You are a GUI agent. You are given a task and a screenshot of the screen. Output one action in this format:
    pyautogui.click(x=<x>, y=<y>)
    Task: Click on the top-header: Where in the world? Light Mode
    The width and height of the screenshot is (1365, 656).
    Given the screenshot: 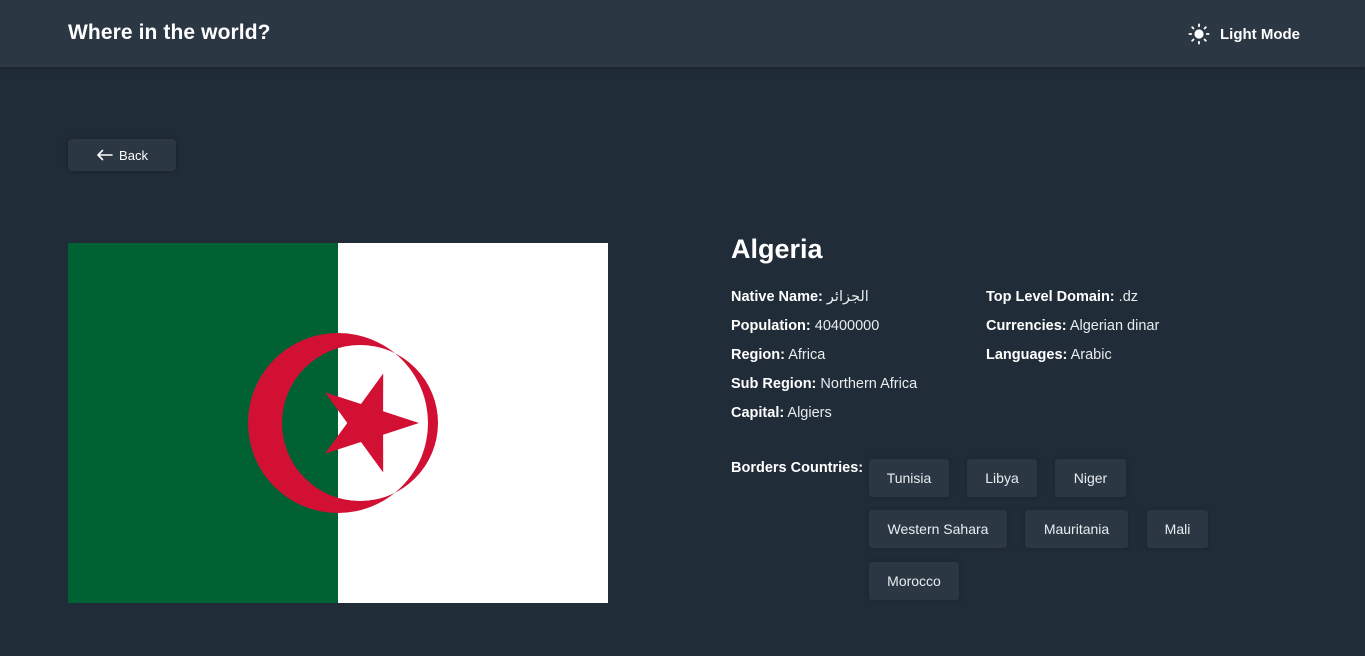 What is the action you would take?
    pyautogui.click(x=682, y=33)
    